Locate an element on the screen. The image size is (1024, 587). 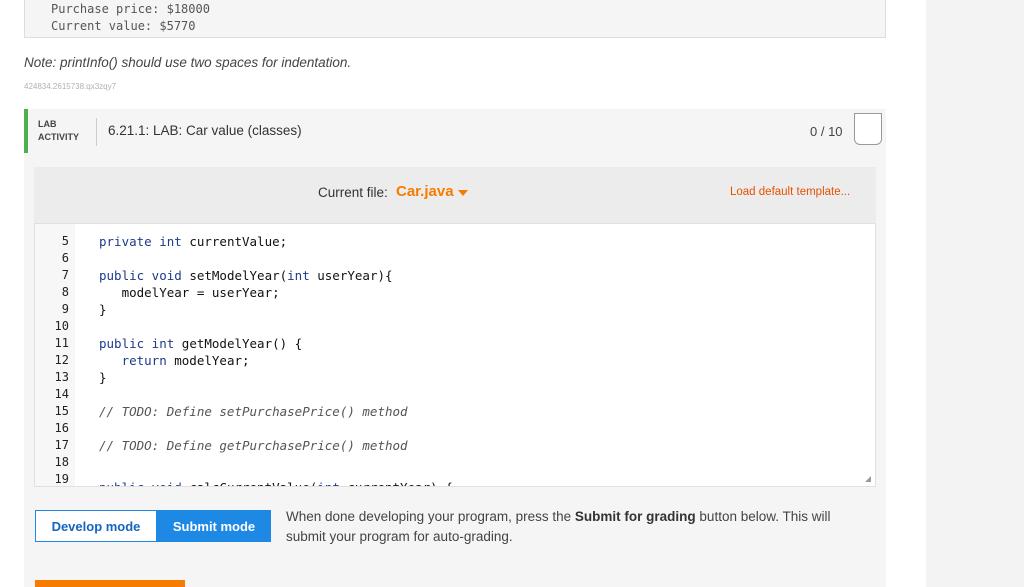
code-line: private int currentValue; is located at coordinates (193, 241).